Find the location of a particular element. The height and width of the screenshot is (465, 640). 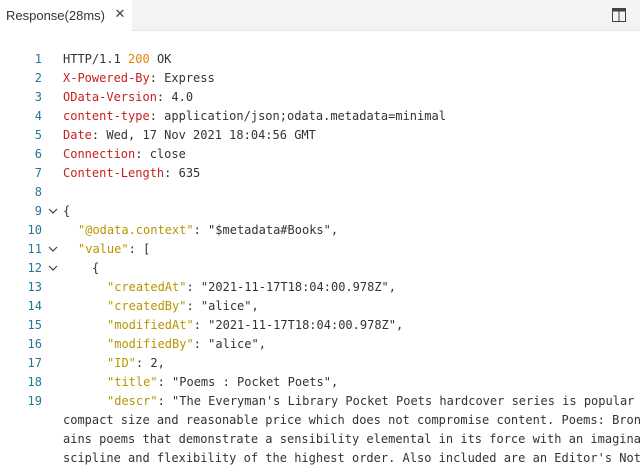

line-number: 13 is located at coordinates (34, 287).